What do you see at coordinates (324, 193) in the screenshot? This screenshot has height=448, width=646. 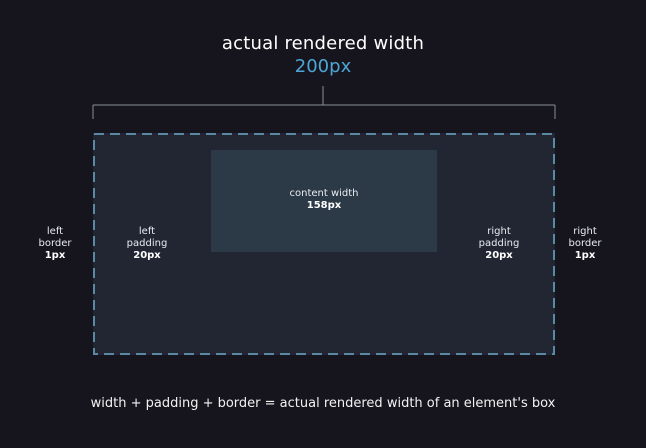 I see `content-width-text: content width` at bounding box center [324, 193].